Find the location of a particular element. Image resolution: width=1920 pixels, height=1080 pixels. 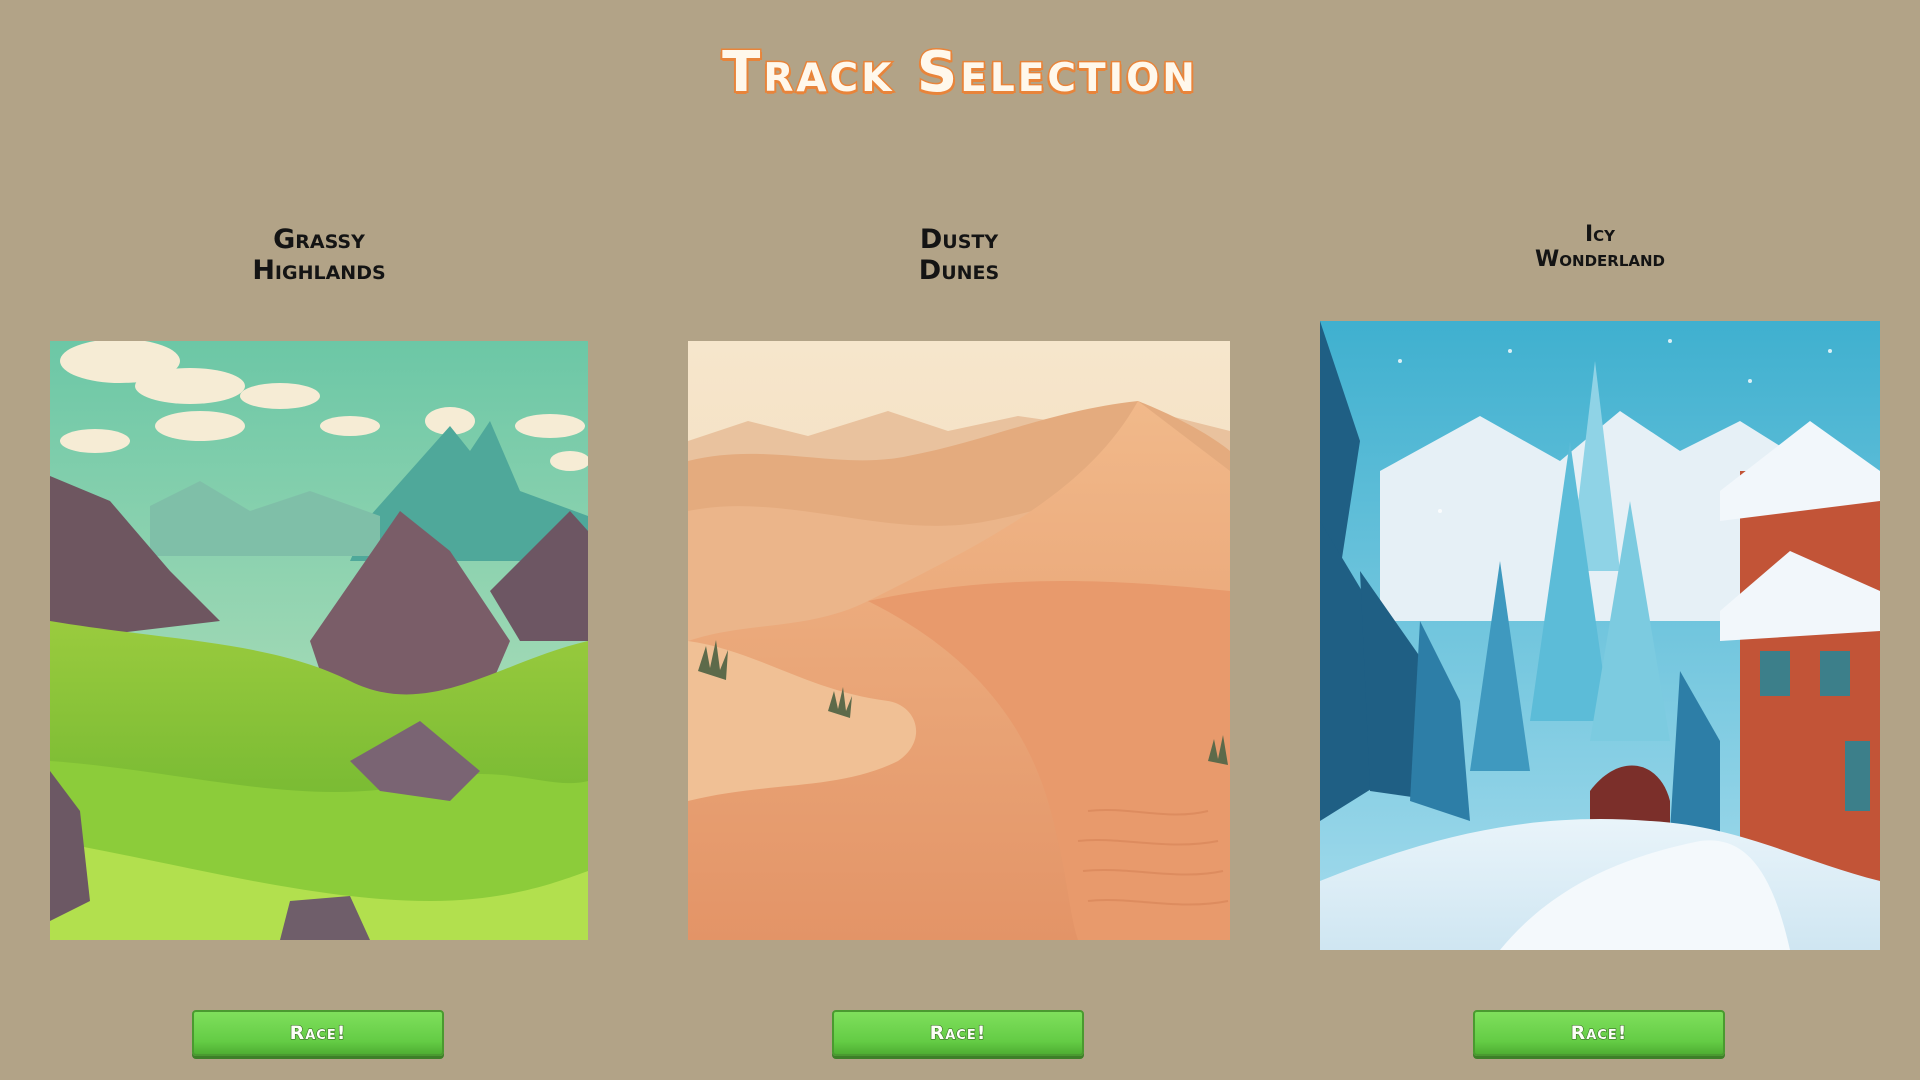

track-name: Grassy Highlands is located at coordinates (319, 255).